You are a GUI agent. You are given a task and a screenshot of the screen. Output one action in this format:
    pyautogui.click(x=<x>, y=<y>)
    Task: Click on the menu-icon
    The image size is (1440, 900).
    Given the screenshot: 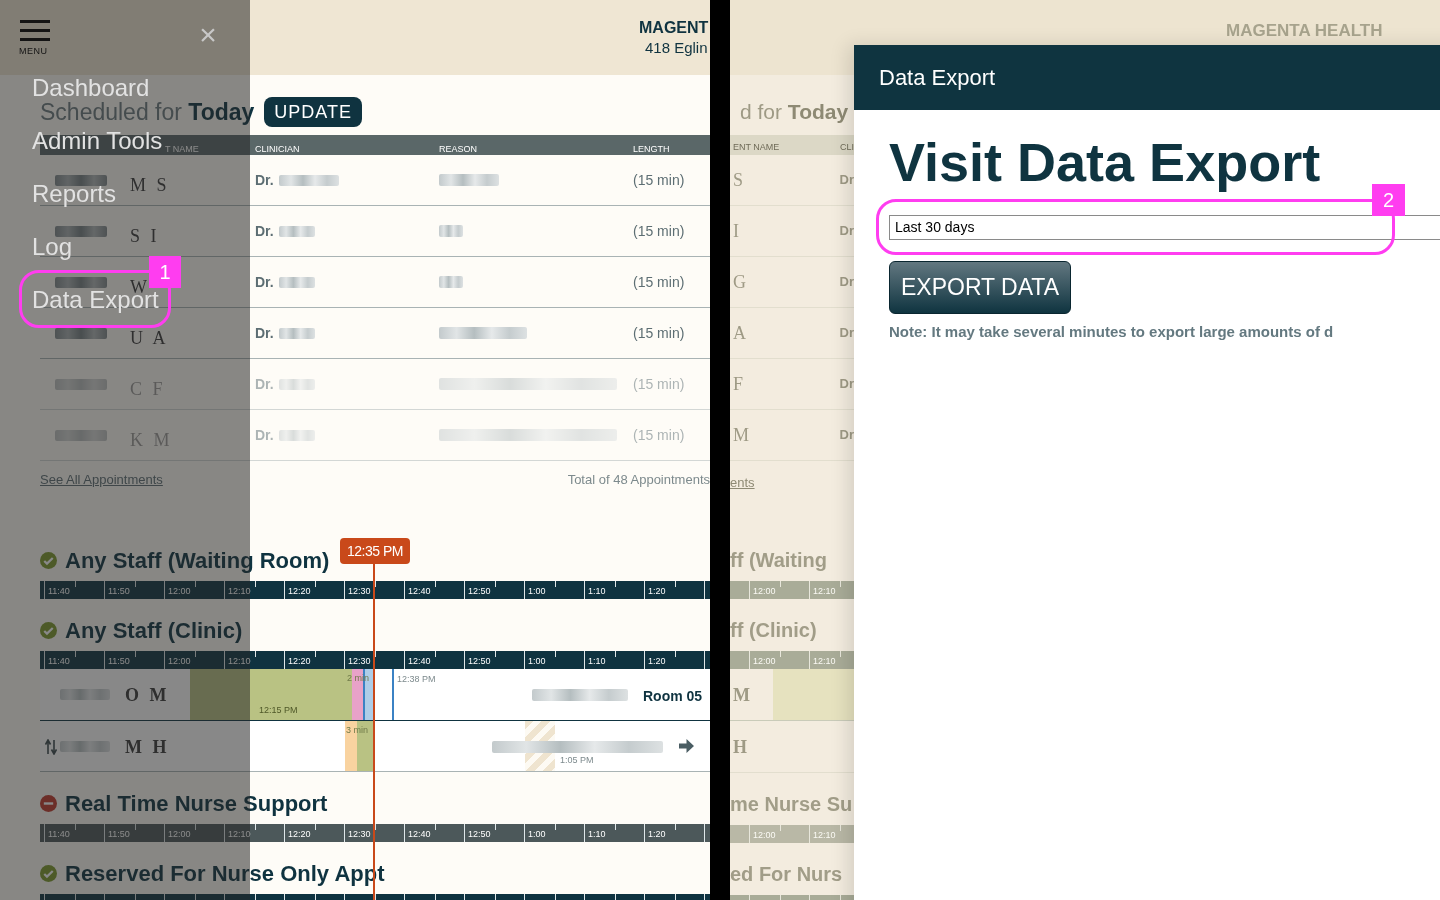 What is the action you would take?
    pyautogui.click(x=35, y=31)
    